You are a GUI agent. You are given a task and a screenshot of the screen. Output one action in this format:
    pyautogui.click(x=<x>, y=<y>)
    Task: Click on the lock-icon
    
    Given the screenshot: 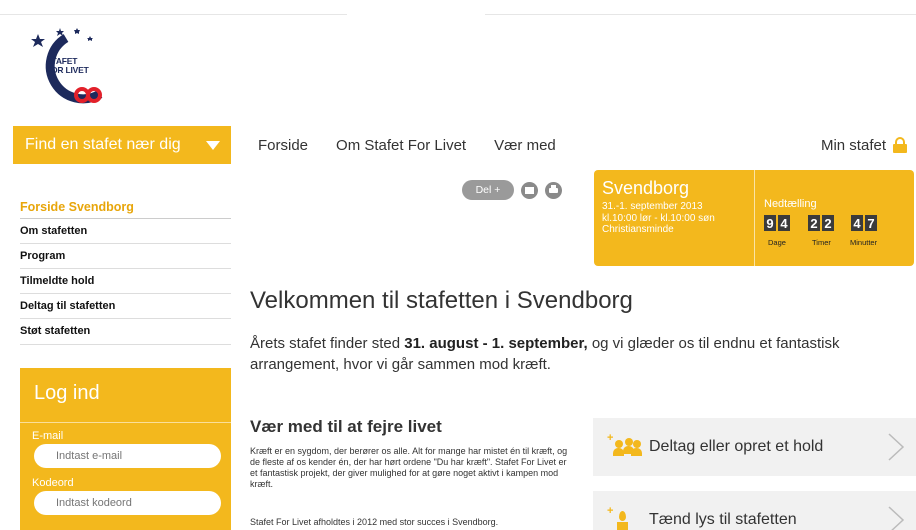 What is the action you would take?
    pyautogui.click(x=900, y=145)
    